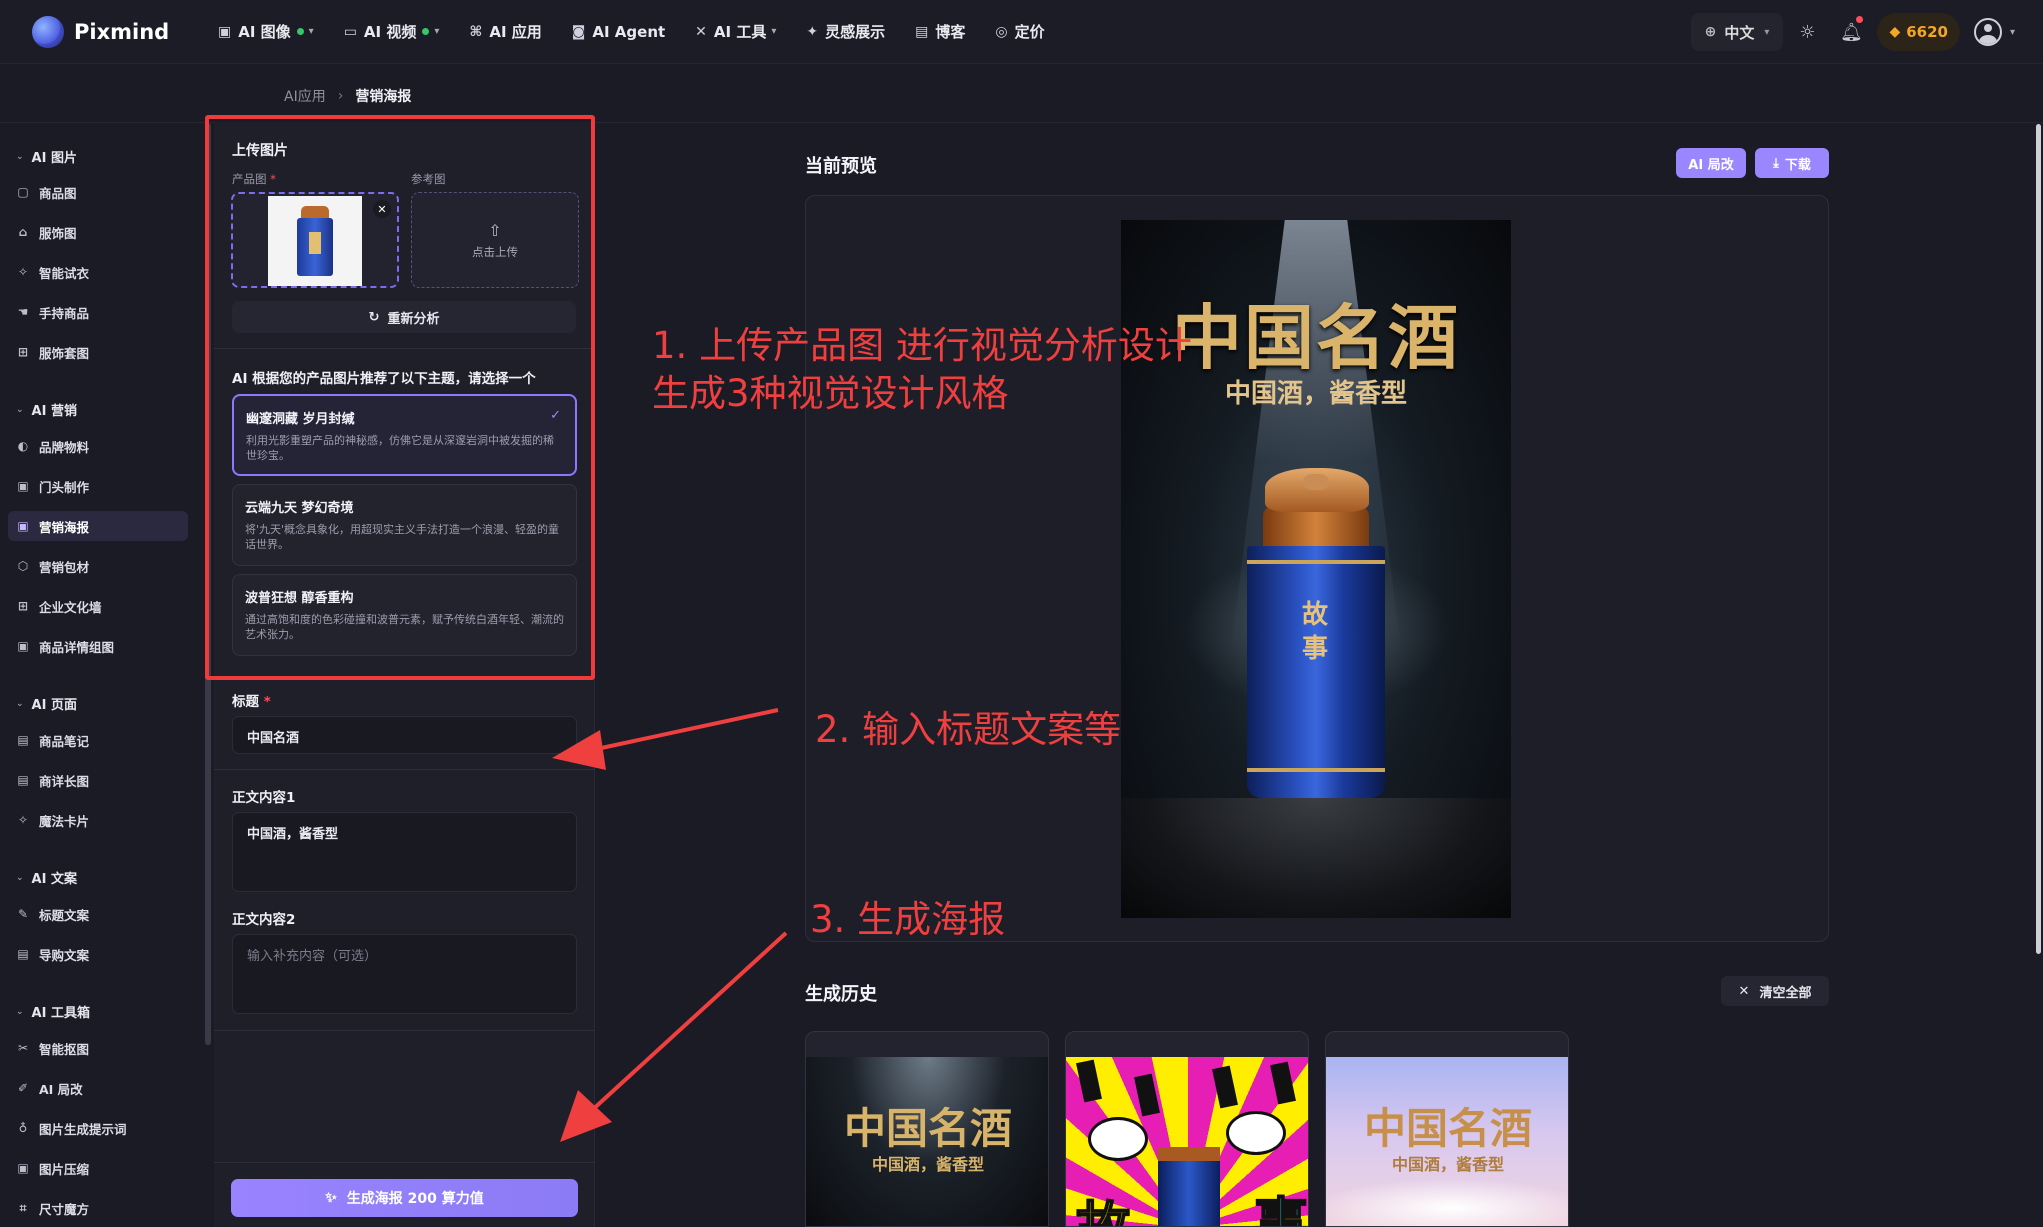  Describe the element at coordinates (1792, 163) in the screenshot. I see `download-button: ⤓ 下载` at that location.